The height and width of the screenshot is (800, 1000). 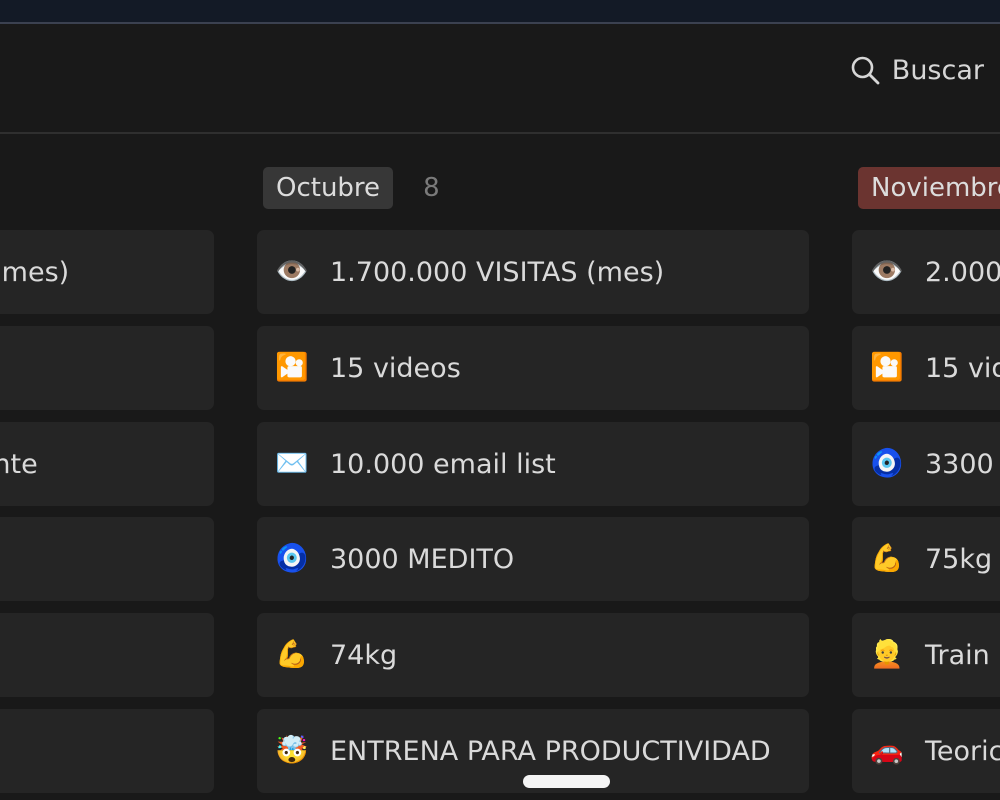 I want to click on search-label: Buscar, so click(x=937, y=70).